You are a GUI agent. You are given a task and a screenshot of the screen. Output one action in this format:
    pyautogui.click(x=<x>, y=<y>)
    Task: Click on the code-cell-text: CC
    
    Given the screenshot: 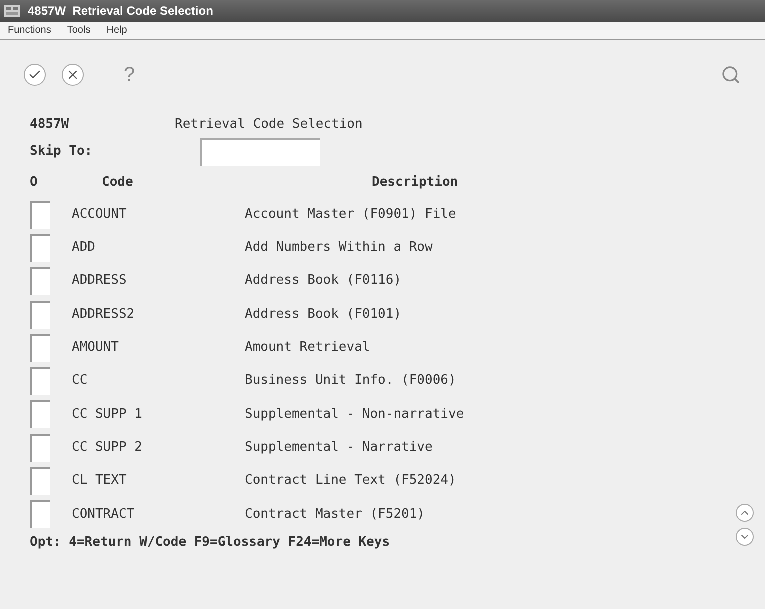 What is the action you would take?
    pyautogui.click(x=80, y=381)
    